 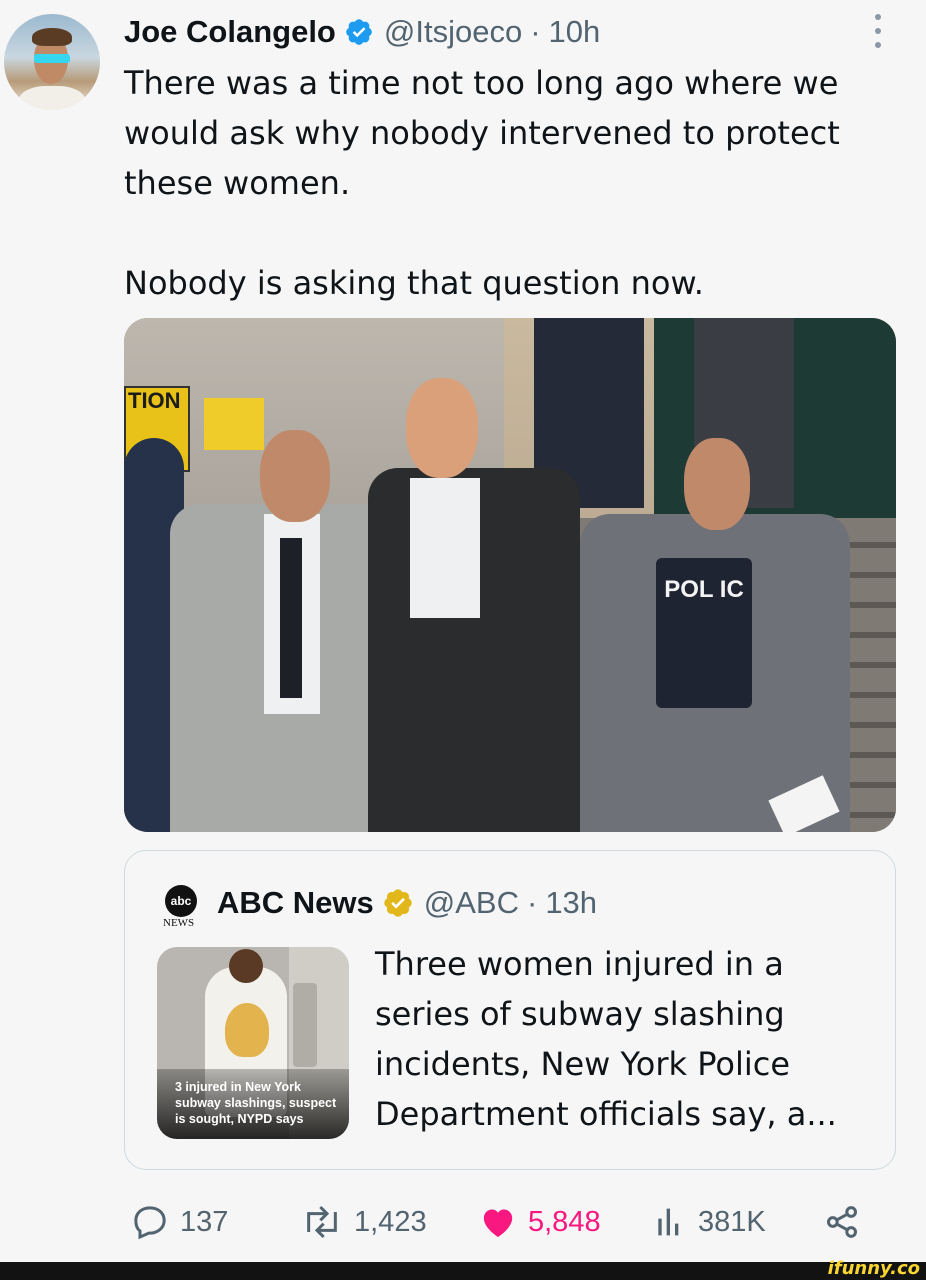 I want to click on retweet-count: 1,423, so click(x=390, y=1221).